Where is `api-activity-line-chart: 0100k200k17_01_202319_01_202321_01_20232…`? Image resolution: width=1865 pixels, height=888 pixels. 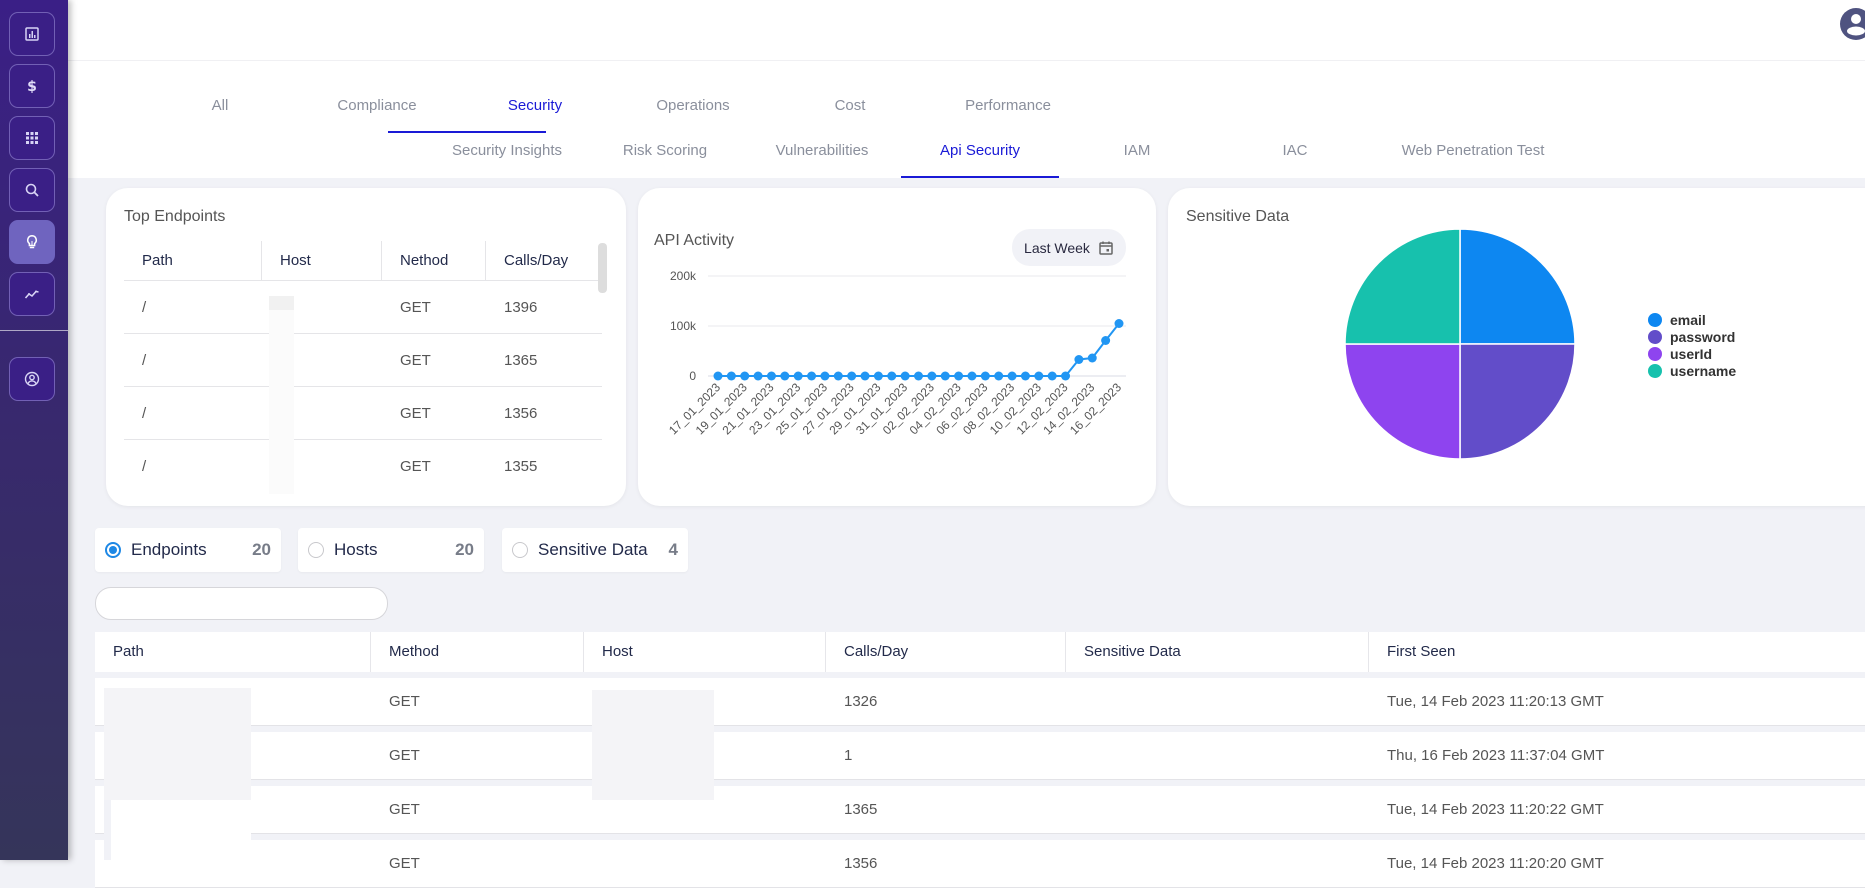
api-activity-line-chart: 0100k200k17_01_202319_01_202321_01_20232… is located at coordinates (896, 353).